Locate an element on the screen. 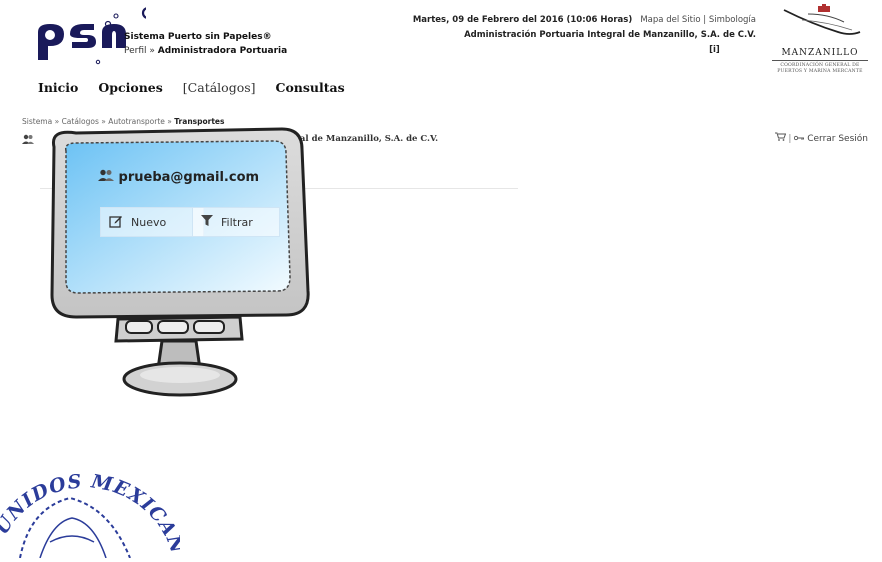 This screenshot has height=562, width=882. logout-area: | Cerrar Sesión is located at coordinates (821, 138).